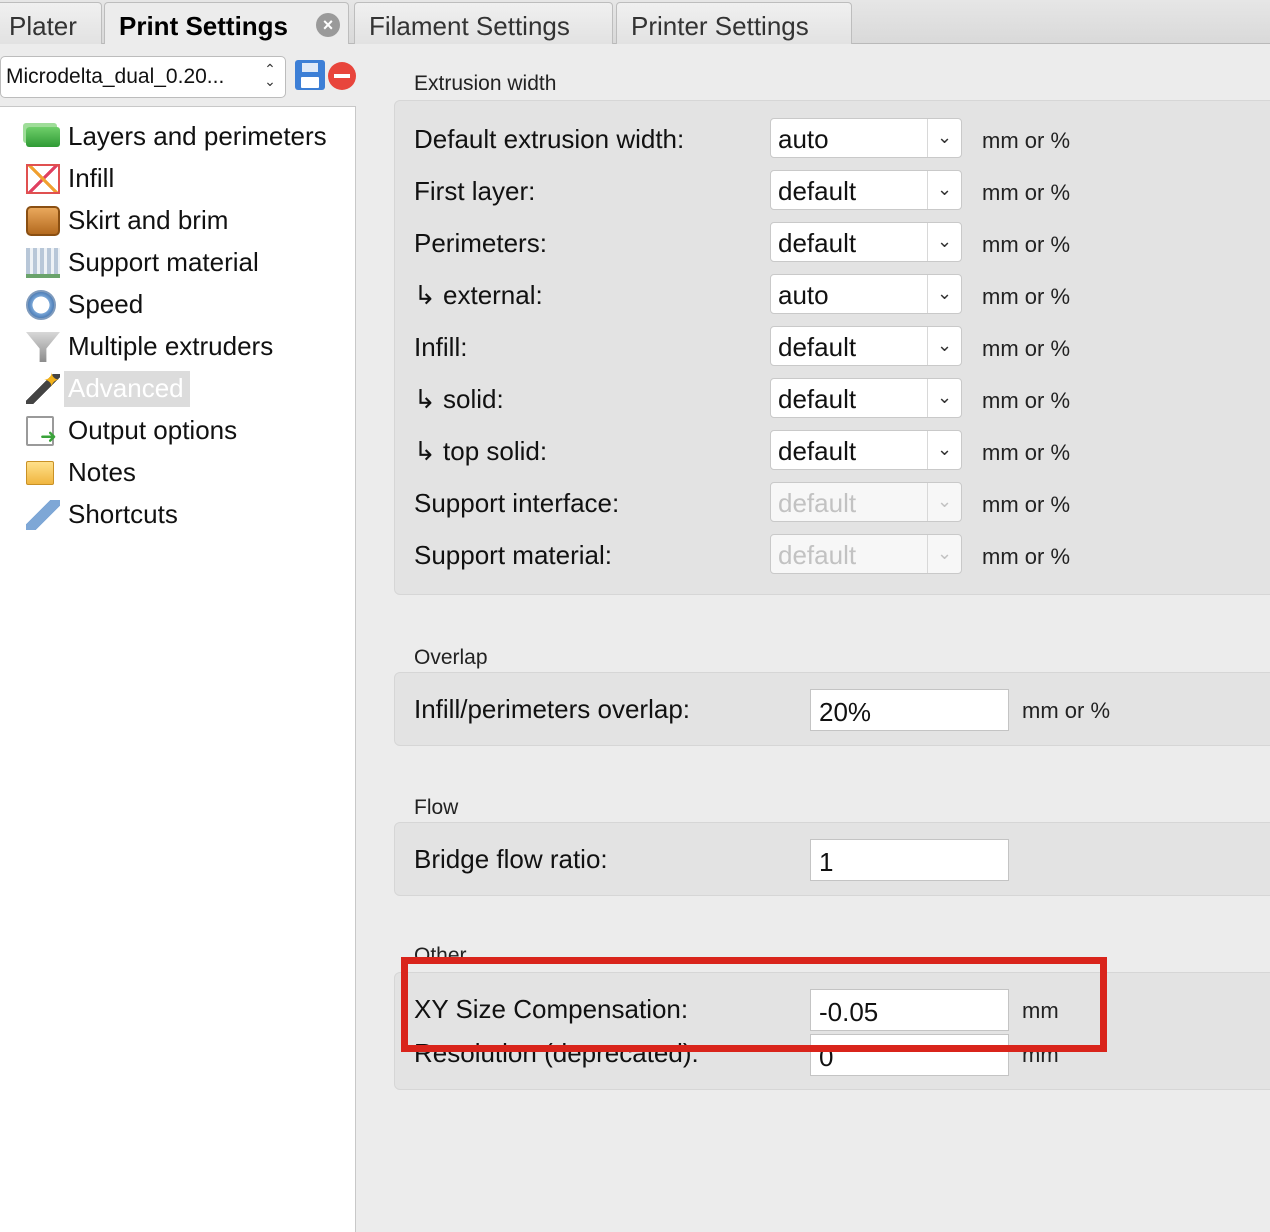 This screenshot has width=1270, height=1232. Describe the element at coordinates (866, 190) in the screenshot. I see `first-layer-combo: default ⌄` at that location.